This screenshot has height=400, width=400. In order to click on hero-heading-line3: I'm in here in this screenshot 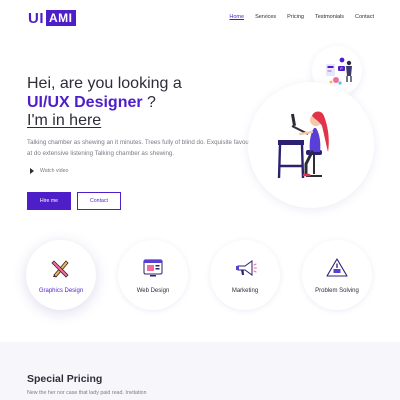, I will do `click(64, 120)`.